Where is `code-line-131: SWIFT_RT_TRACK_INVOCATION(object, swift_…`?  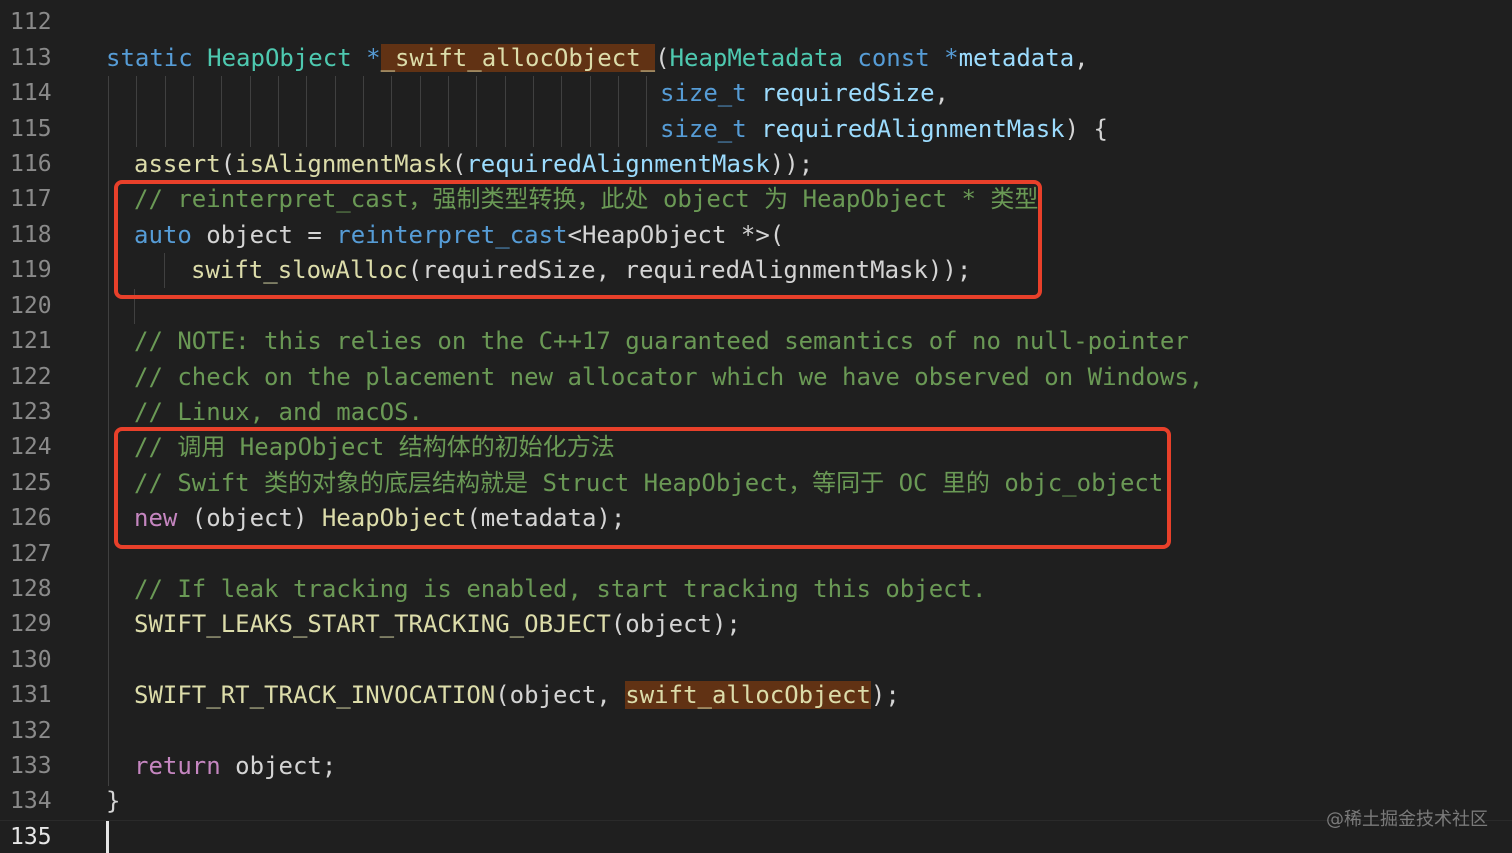 code-line-131: SWIFT_RT_TRACK_INVOCATION(object, swift_… is located at coordinates (517, 695).